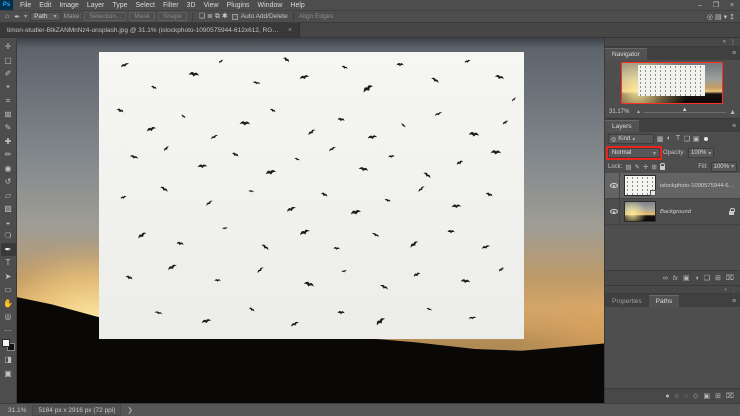 The width and height of the screenshot is (740, 416). What do you see at coordinates (706, 139) in the screenshot?
I see `filter-toggle-icon` at bounding box center [706, 139].